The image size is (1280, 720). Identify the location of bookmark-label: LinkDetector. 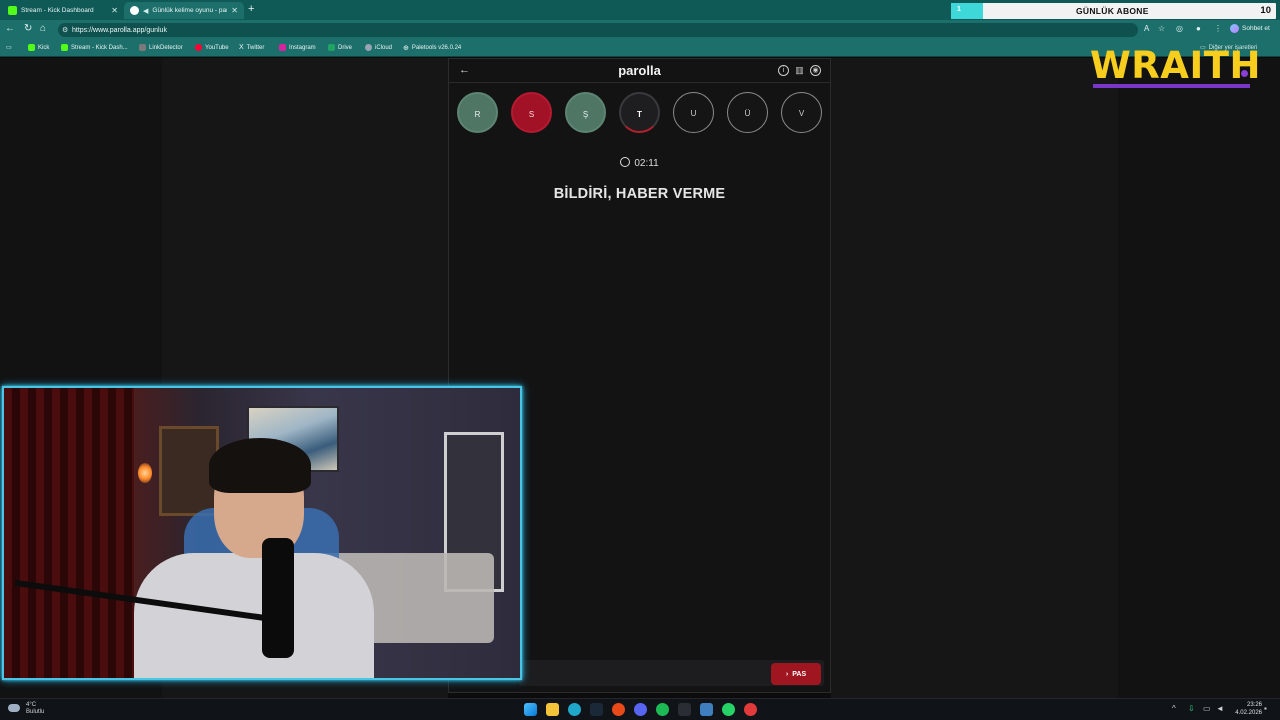
(166, 47).